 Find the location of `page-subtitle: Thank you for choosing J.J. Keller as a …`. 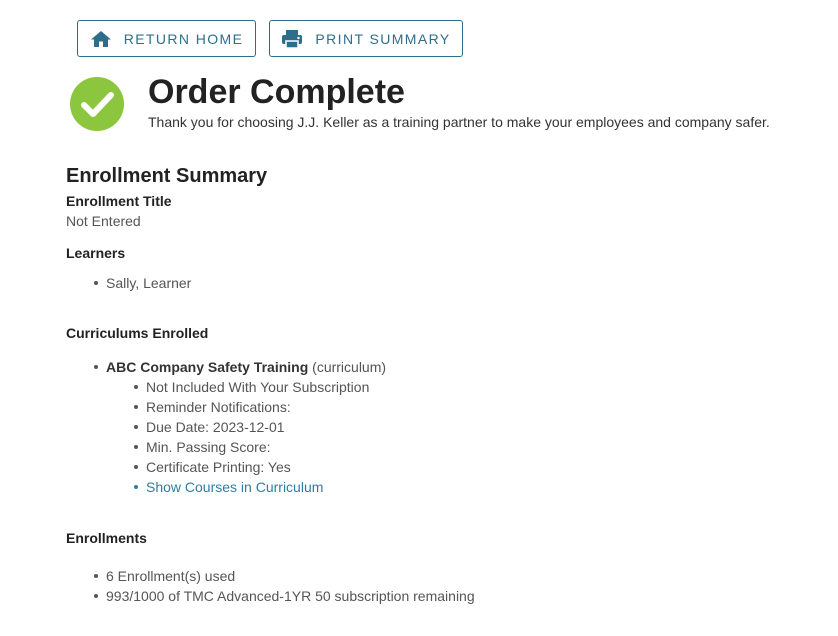

page-subtitle: Thank you for choosing J.J. Keller as a … is located at coordinates (459, 122).